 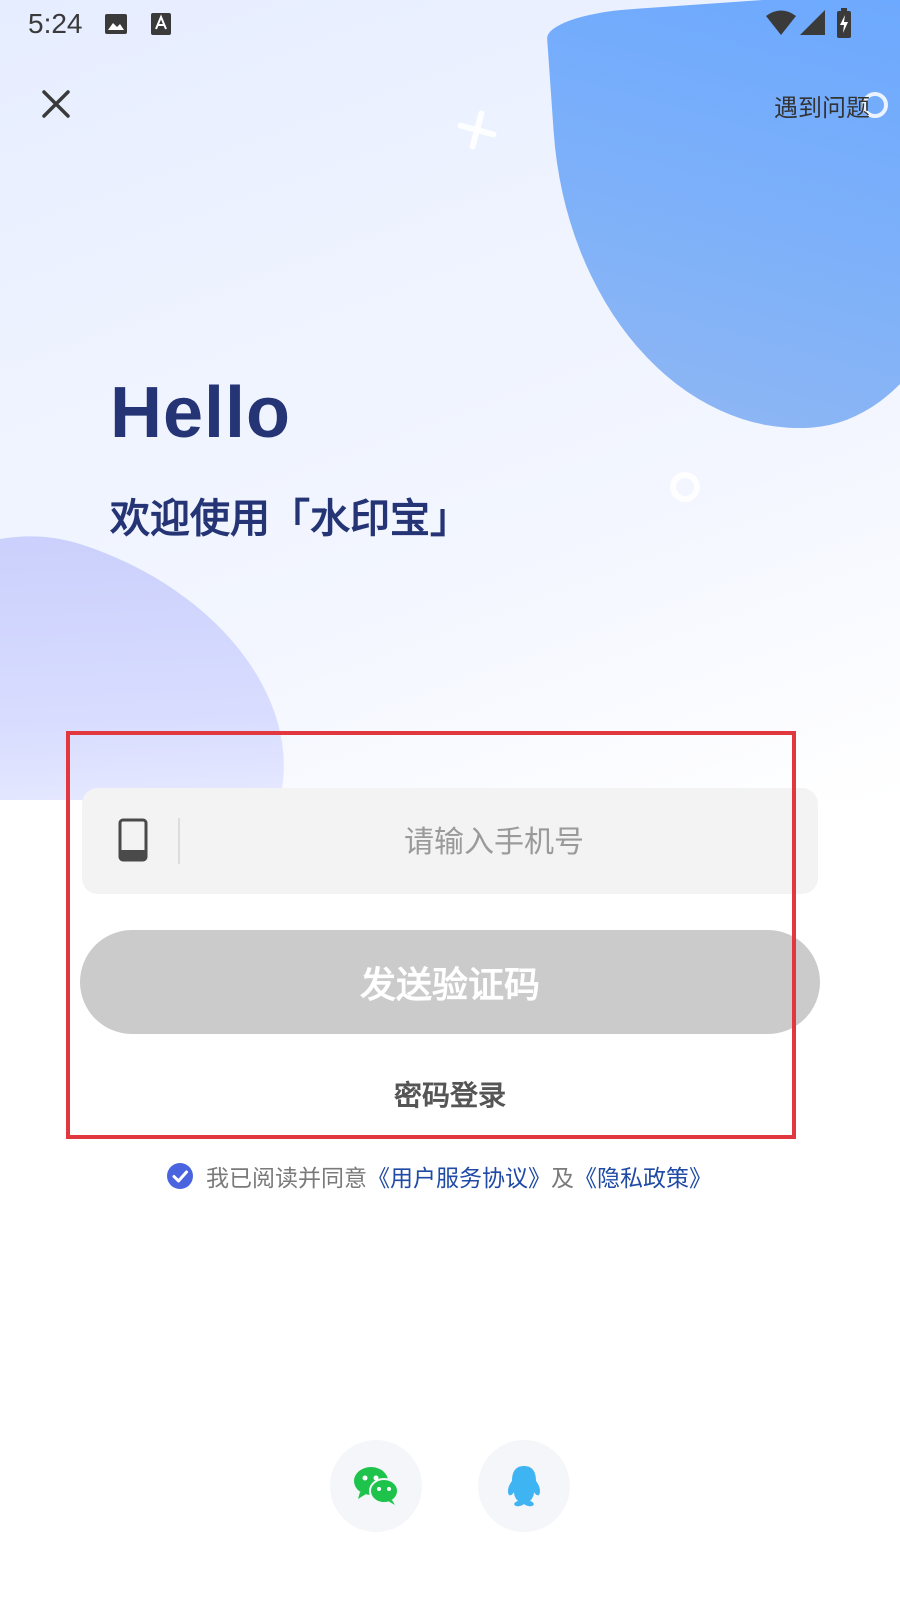 What do you see at coordinates (201, 413) in the screenshot?
I see `greeting-title: Hello` at bounding box center [201, 413].